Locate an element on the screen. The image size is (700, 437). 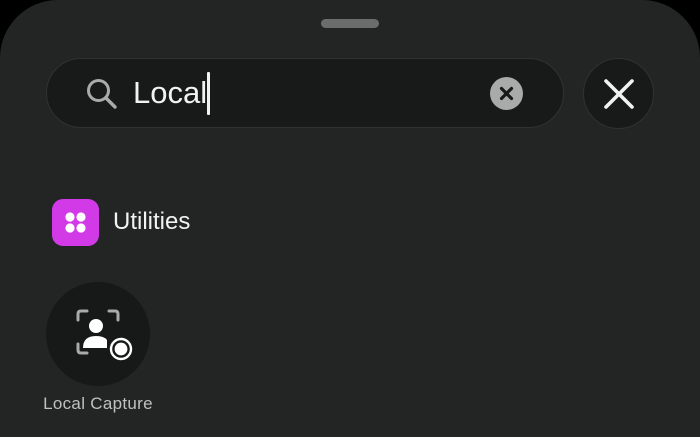
control-tile-local-capture: Local Capture is located at coordinates (98, 352).